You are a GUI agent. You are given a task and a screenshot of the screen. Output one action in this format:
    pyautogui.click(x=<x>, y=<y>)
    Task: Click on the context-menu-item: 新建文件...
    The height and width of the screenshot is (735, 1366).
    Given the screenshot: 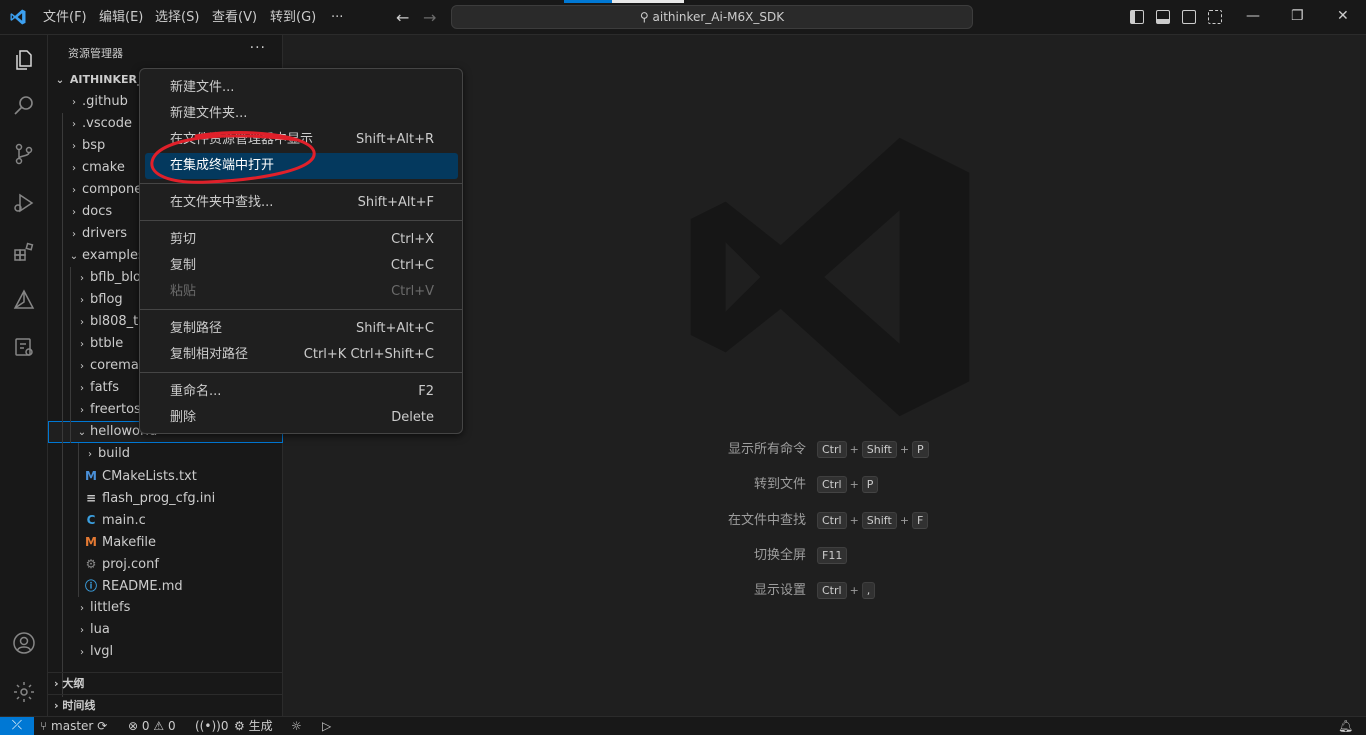 What is the action you would take?
    pyautogui.click(x=301, y=88)
    